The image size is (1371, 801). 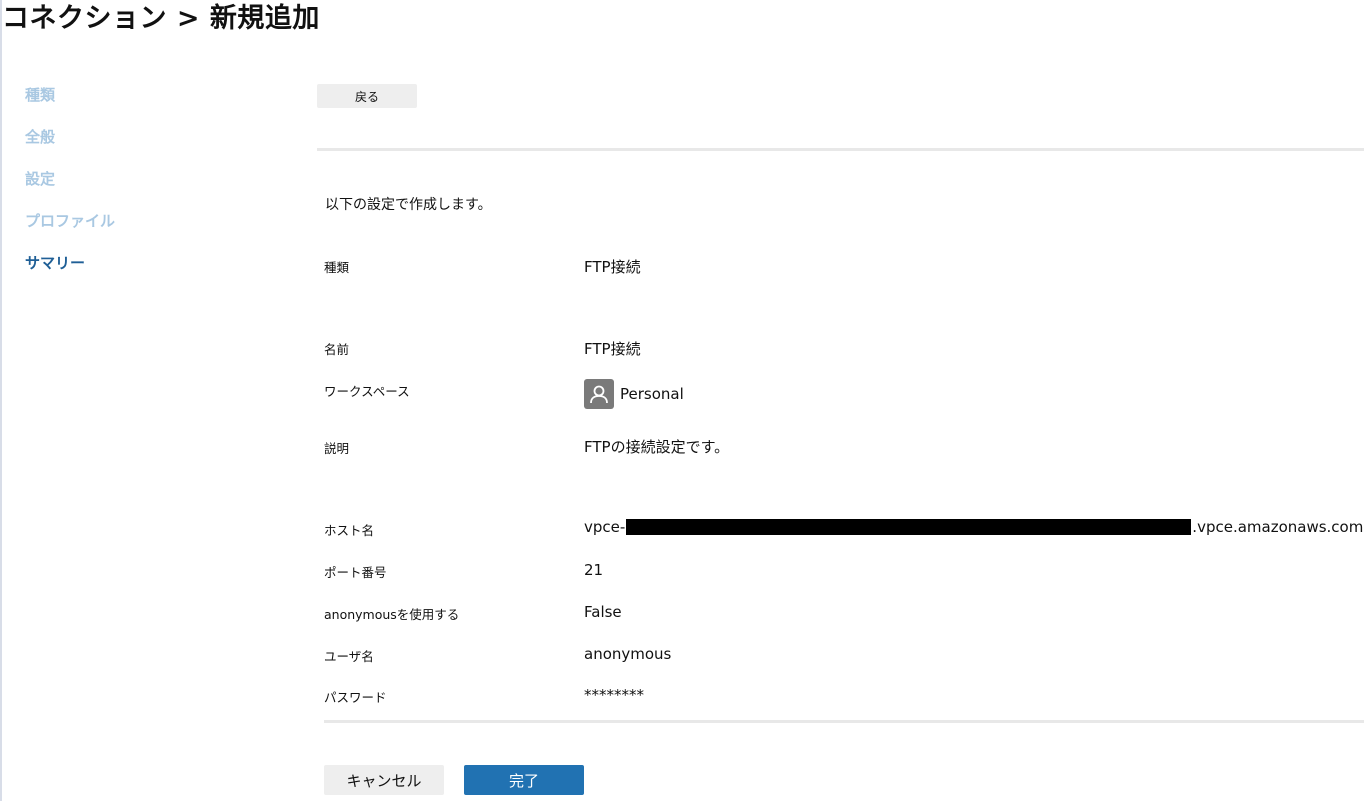 I want to click on name-value: FTP接続, so click(x=612, y=349).